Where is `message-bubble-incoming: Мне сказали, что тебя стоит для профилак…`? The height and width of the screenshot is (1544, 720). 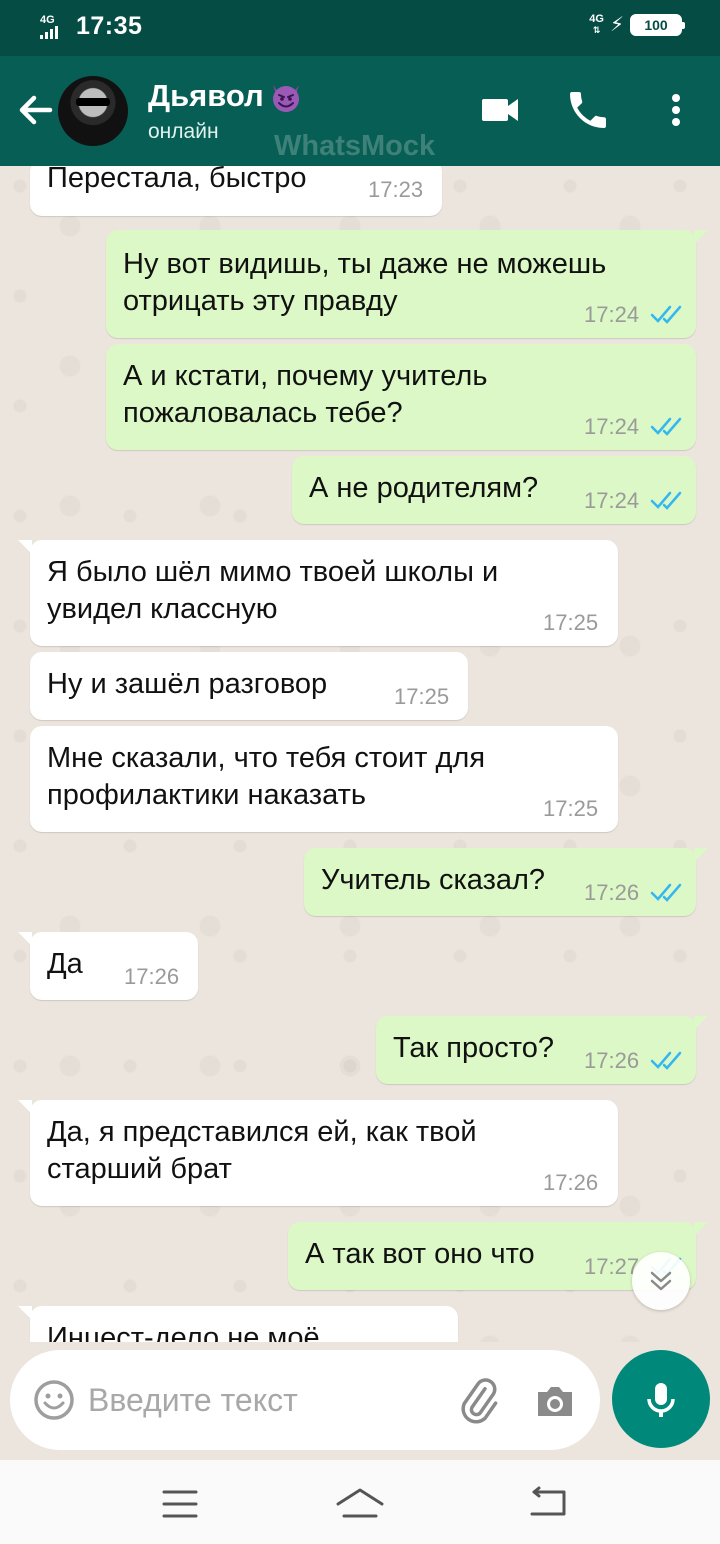 message-bubble-incoming: Мне сказали, что тебя стоит для профилак… is located at coordinates (324, 779).